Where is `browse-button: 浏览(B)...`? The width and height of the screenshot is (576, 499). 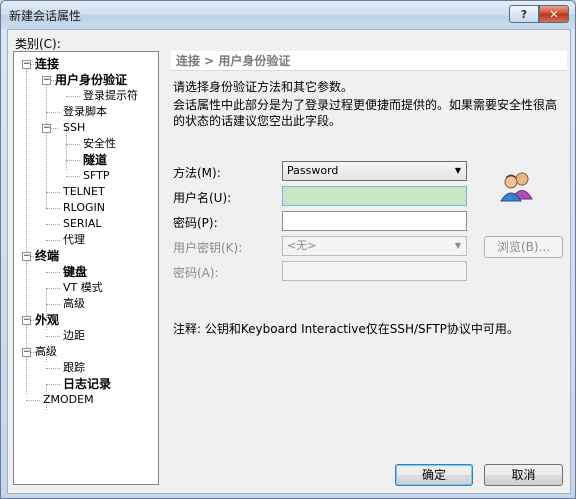 browse-button: 浏览(B)... is located at coordinates (523, 247).